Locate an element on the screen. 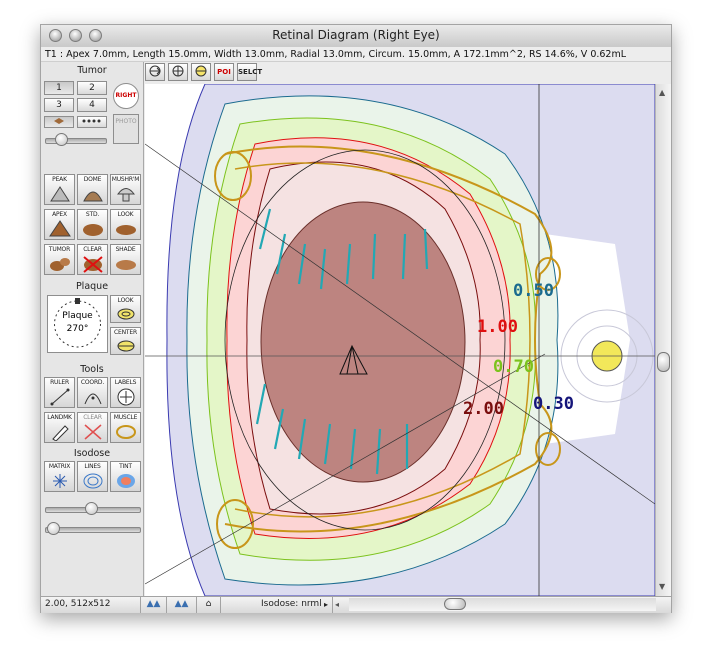 This screenshot has width=711, height=665. apex-shape-button: APEX is located at coordinates (59, 224).